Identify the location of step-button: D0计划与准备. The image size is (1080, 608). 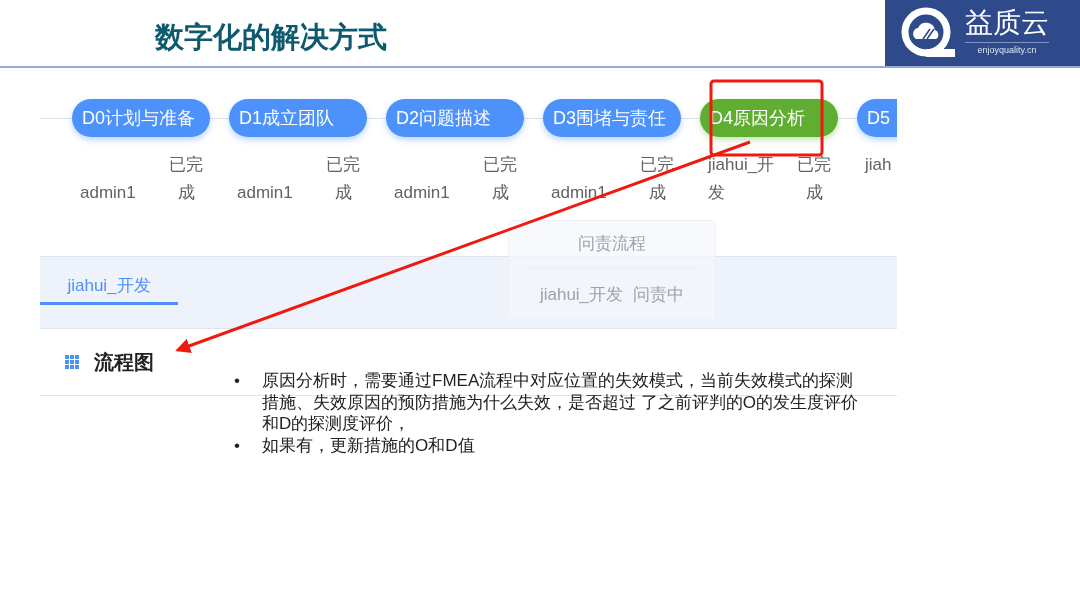
(141, 118).